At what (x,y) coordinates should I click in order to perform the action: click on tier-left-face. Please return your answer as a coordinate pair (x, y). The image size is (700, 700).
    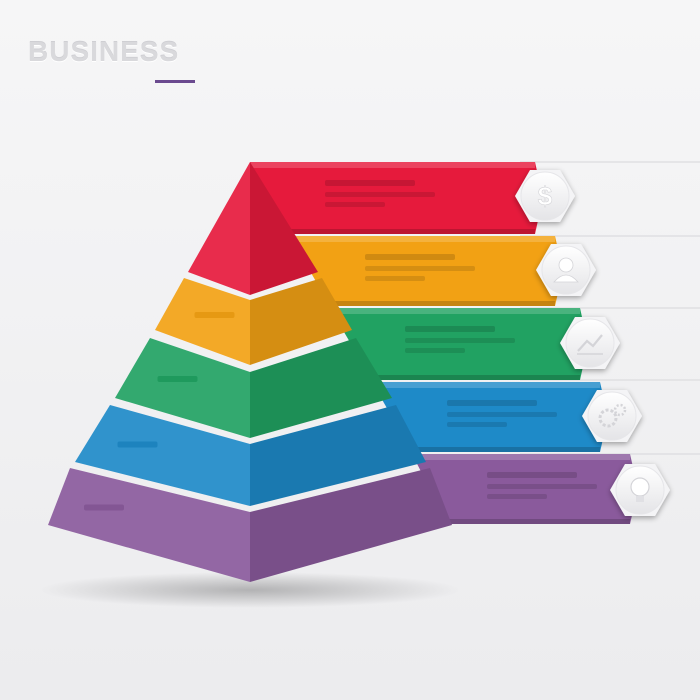
    Looking at the image, I should click on (219, 228).